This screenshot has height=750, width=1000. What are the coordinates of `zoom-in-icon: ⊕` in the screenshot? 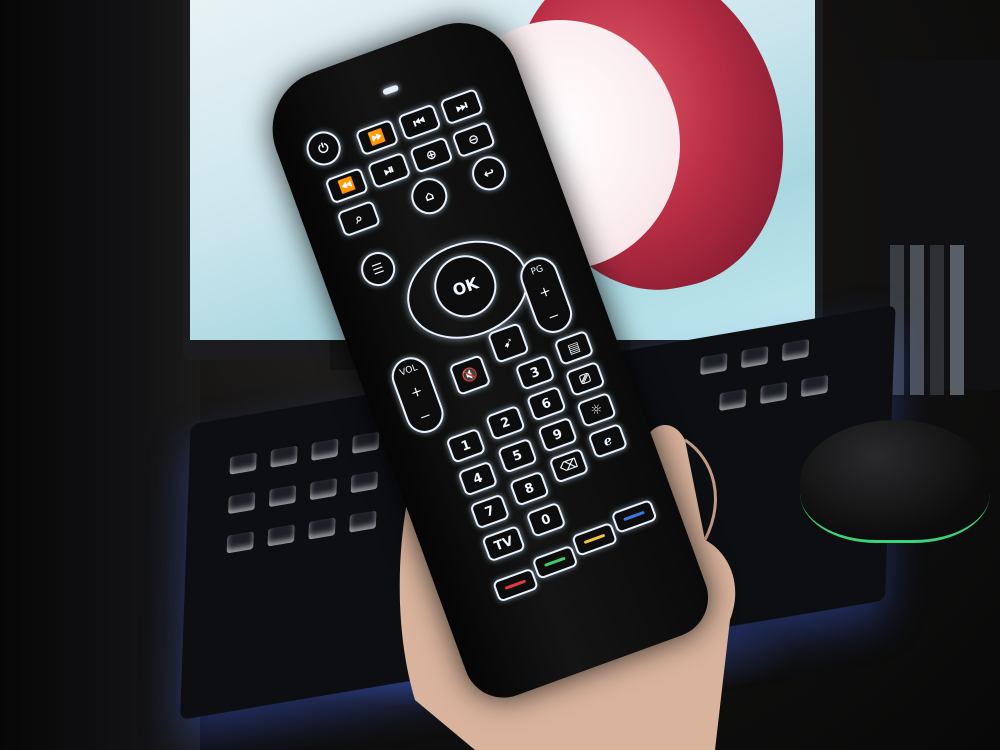 It's located at (431, 155).